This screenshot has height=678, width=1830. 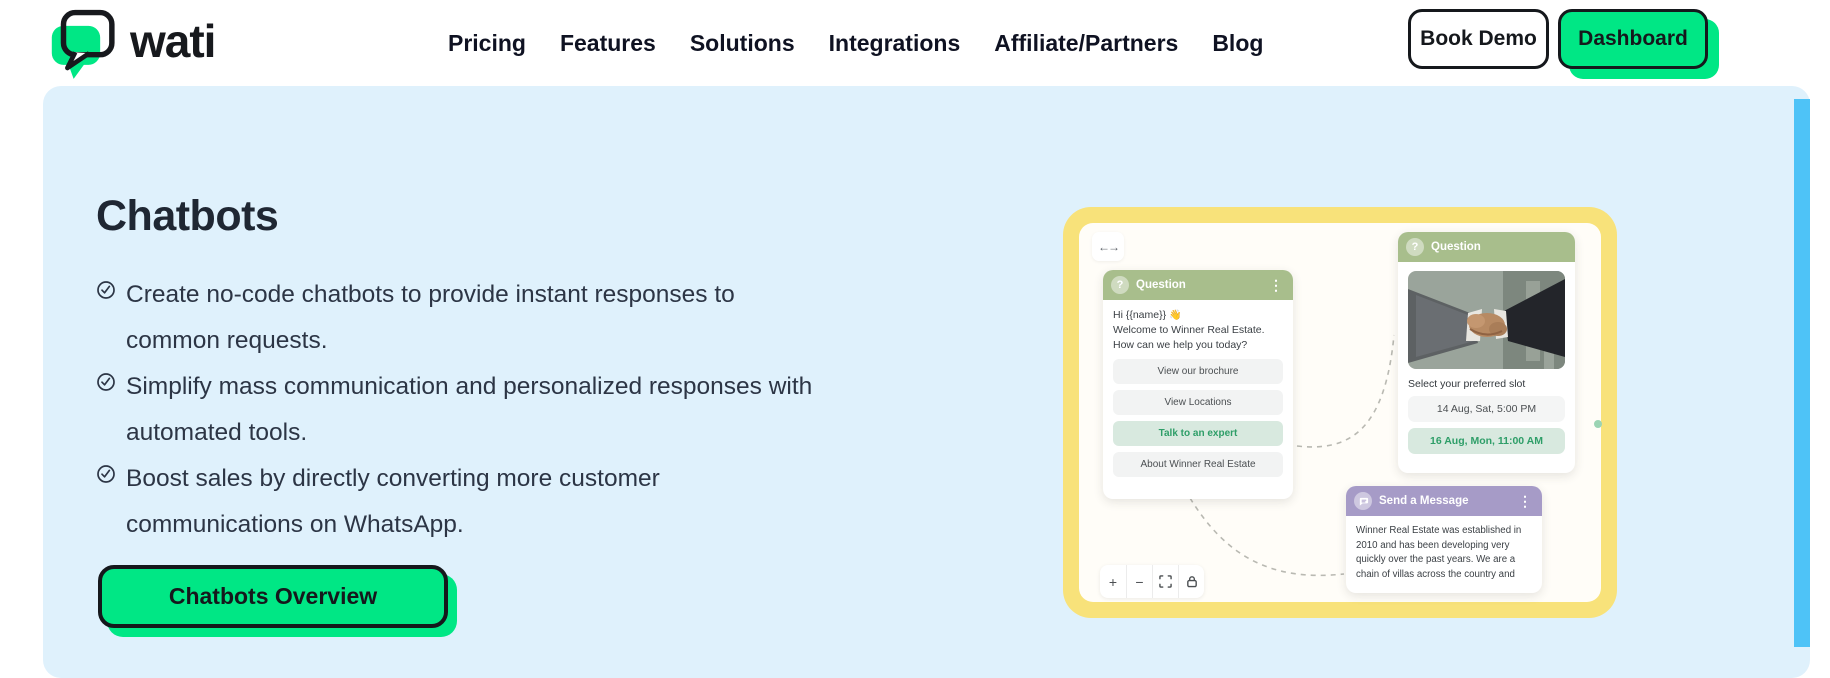 What do you see at coordinates (608, 43) in the screenshot?
I see `nav-item-features: Features` at bounding box center [608, 43].